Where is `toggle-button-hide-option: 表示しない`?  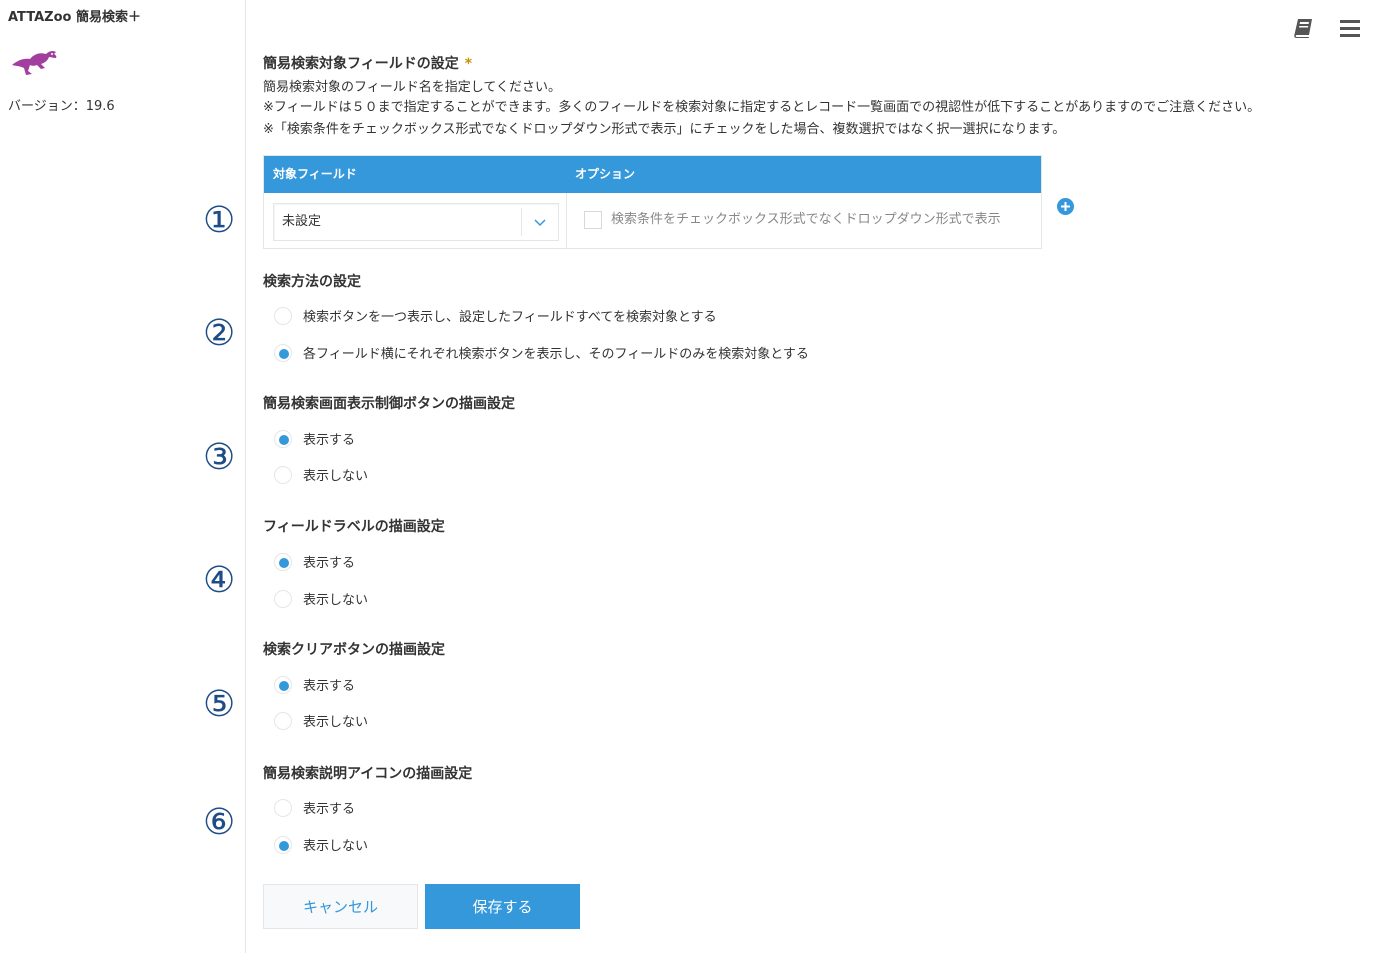 toggle-button-hide-option: 表示しない is located at coordinates (321, 474).